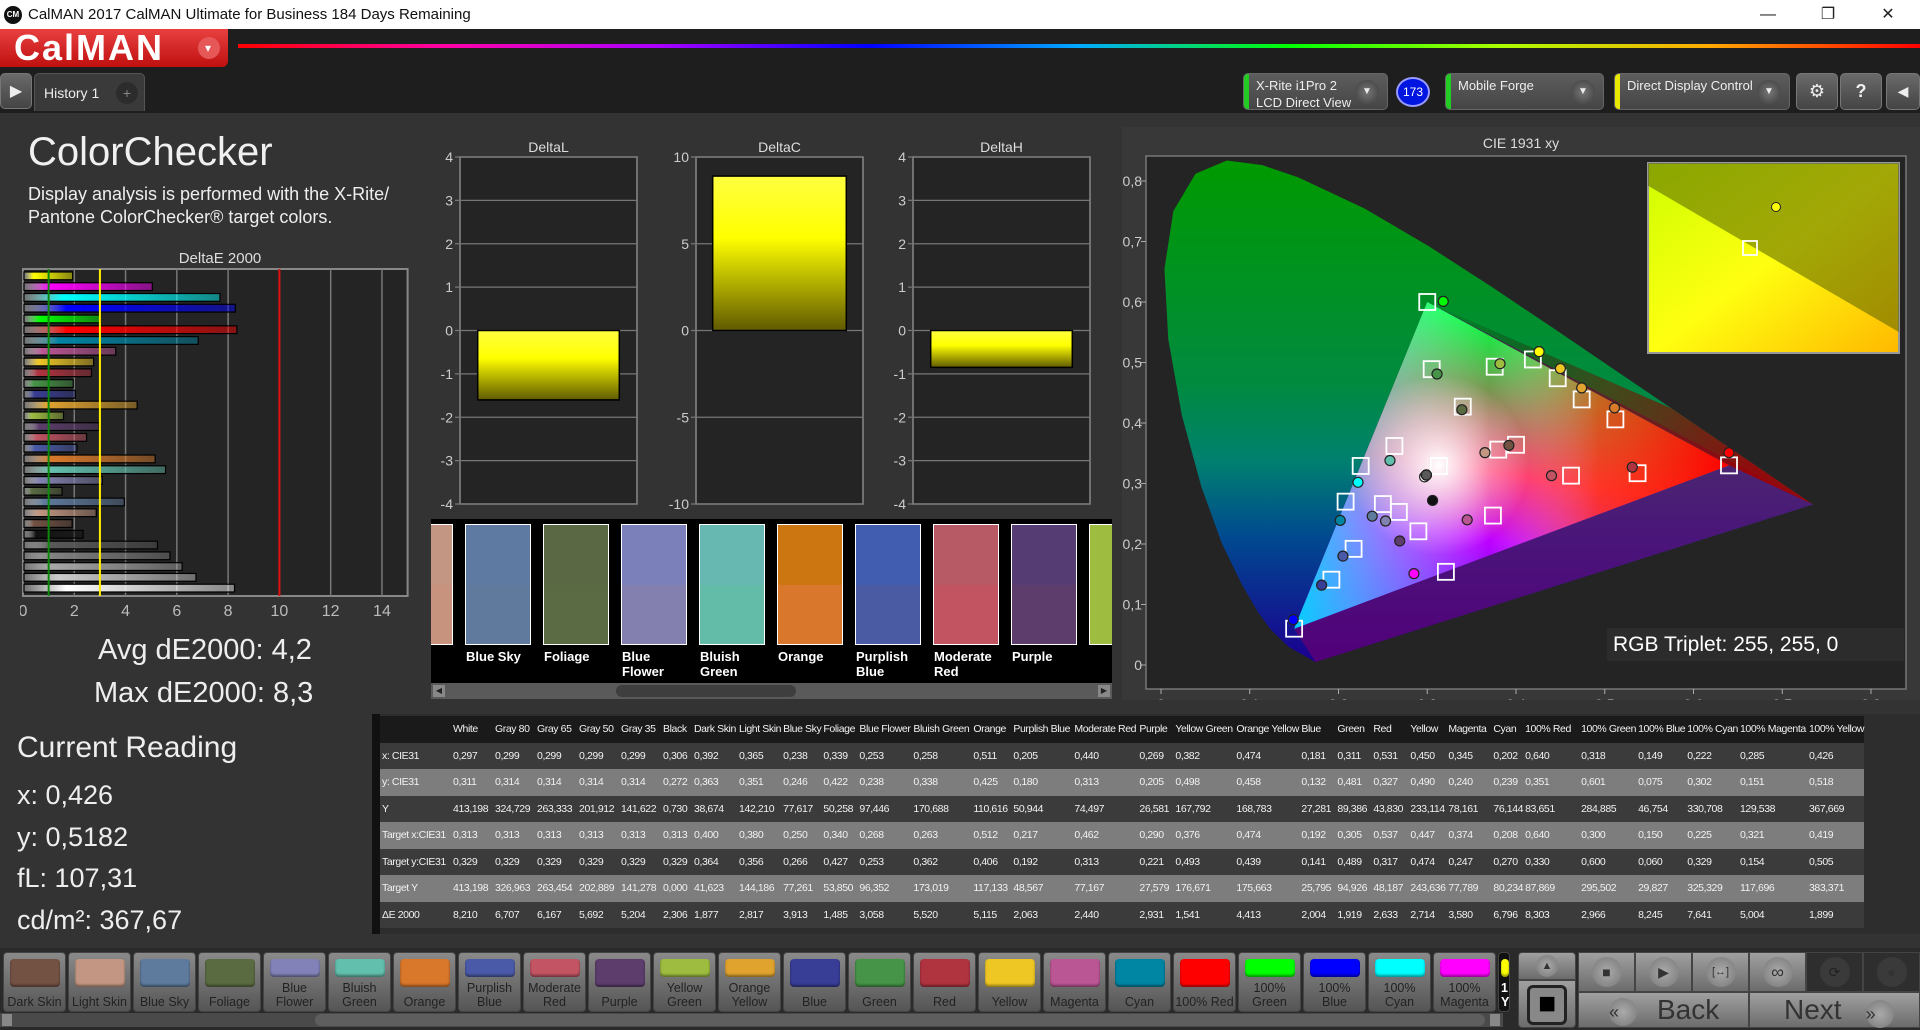 The width and height of the screenshot is (1920, 1030). I want to click on patch-button-100-green: 100% Green, so click(1269, 982).